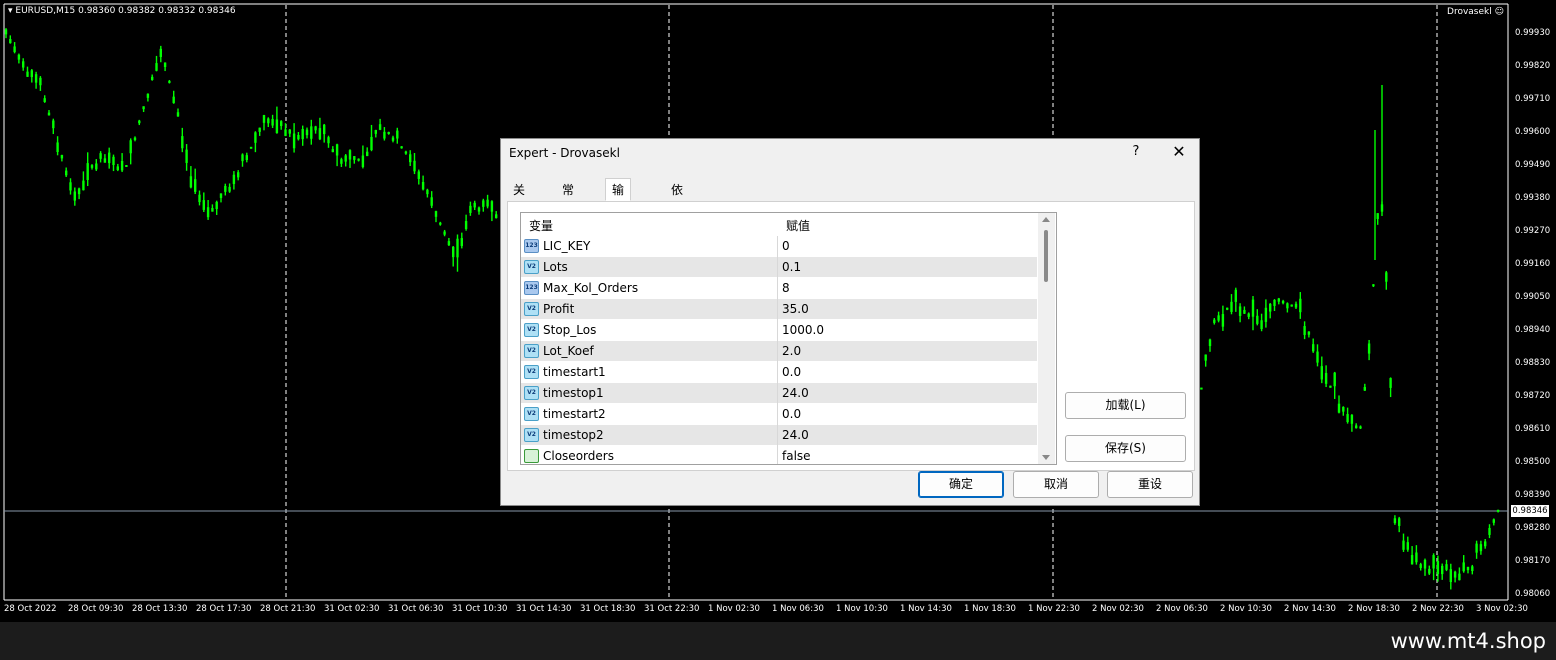 The height and width of the screenshot is (660, 1556). I want to click on time-tick-label: 3 Nov 02:30, so click(1502, 609).